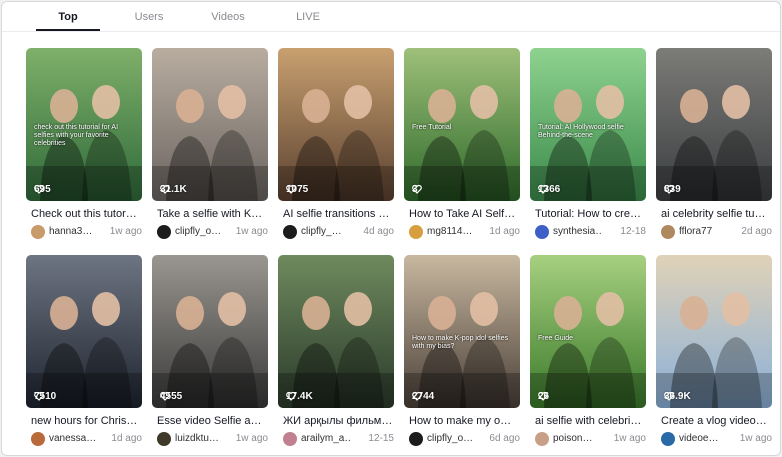 The height and width of the screenshot is (457, 782). I want to click on video-thumbnail: 4555, so click(210, 331).